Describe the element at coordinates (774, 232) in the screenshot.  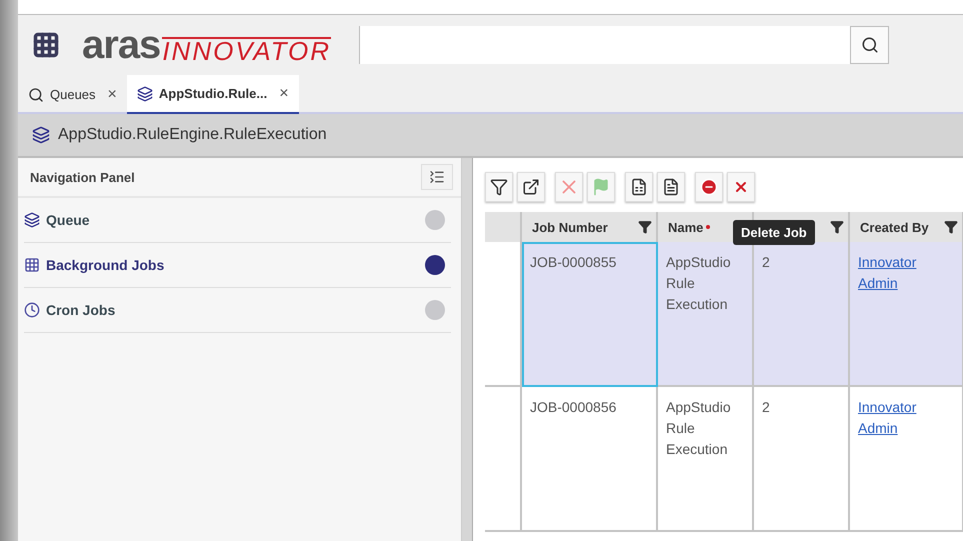
I see `tooltip: Delete Job` at that location.